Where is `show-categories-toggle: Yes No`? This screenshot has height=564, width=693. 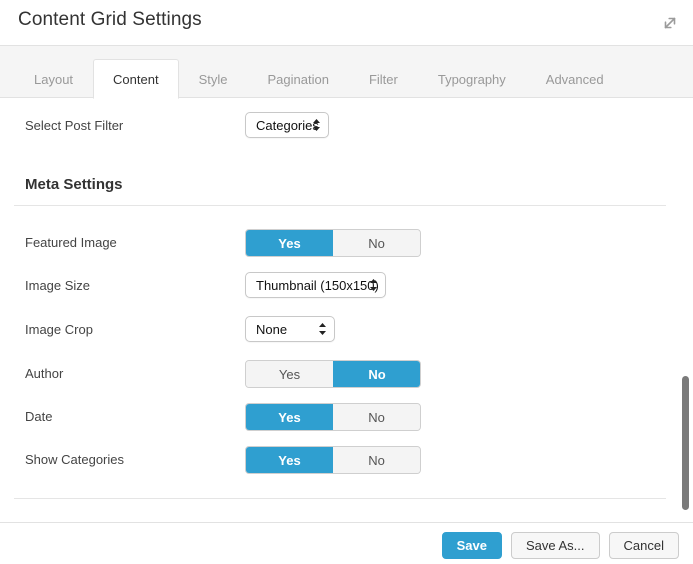
show-categories-toggle: Yes No is located at coordinates (333, 460).